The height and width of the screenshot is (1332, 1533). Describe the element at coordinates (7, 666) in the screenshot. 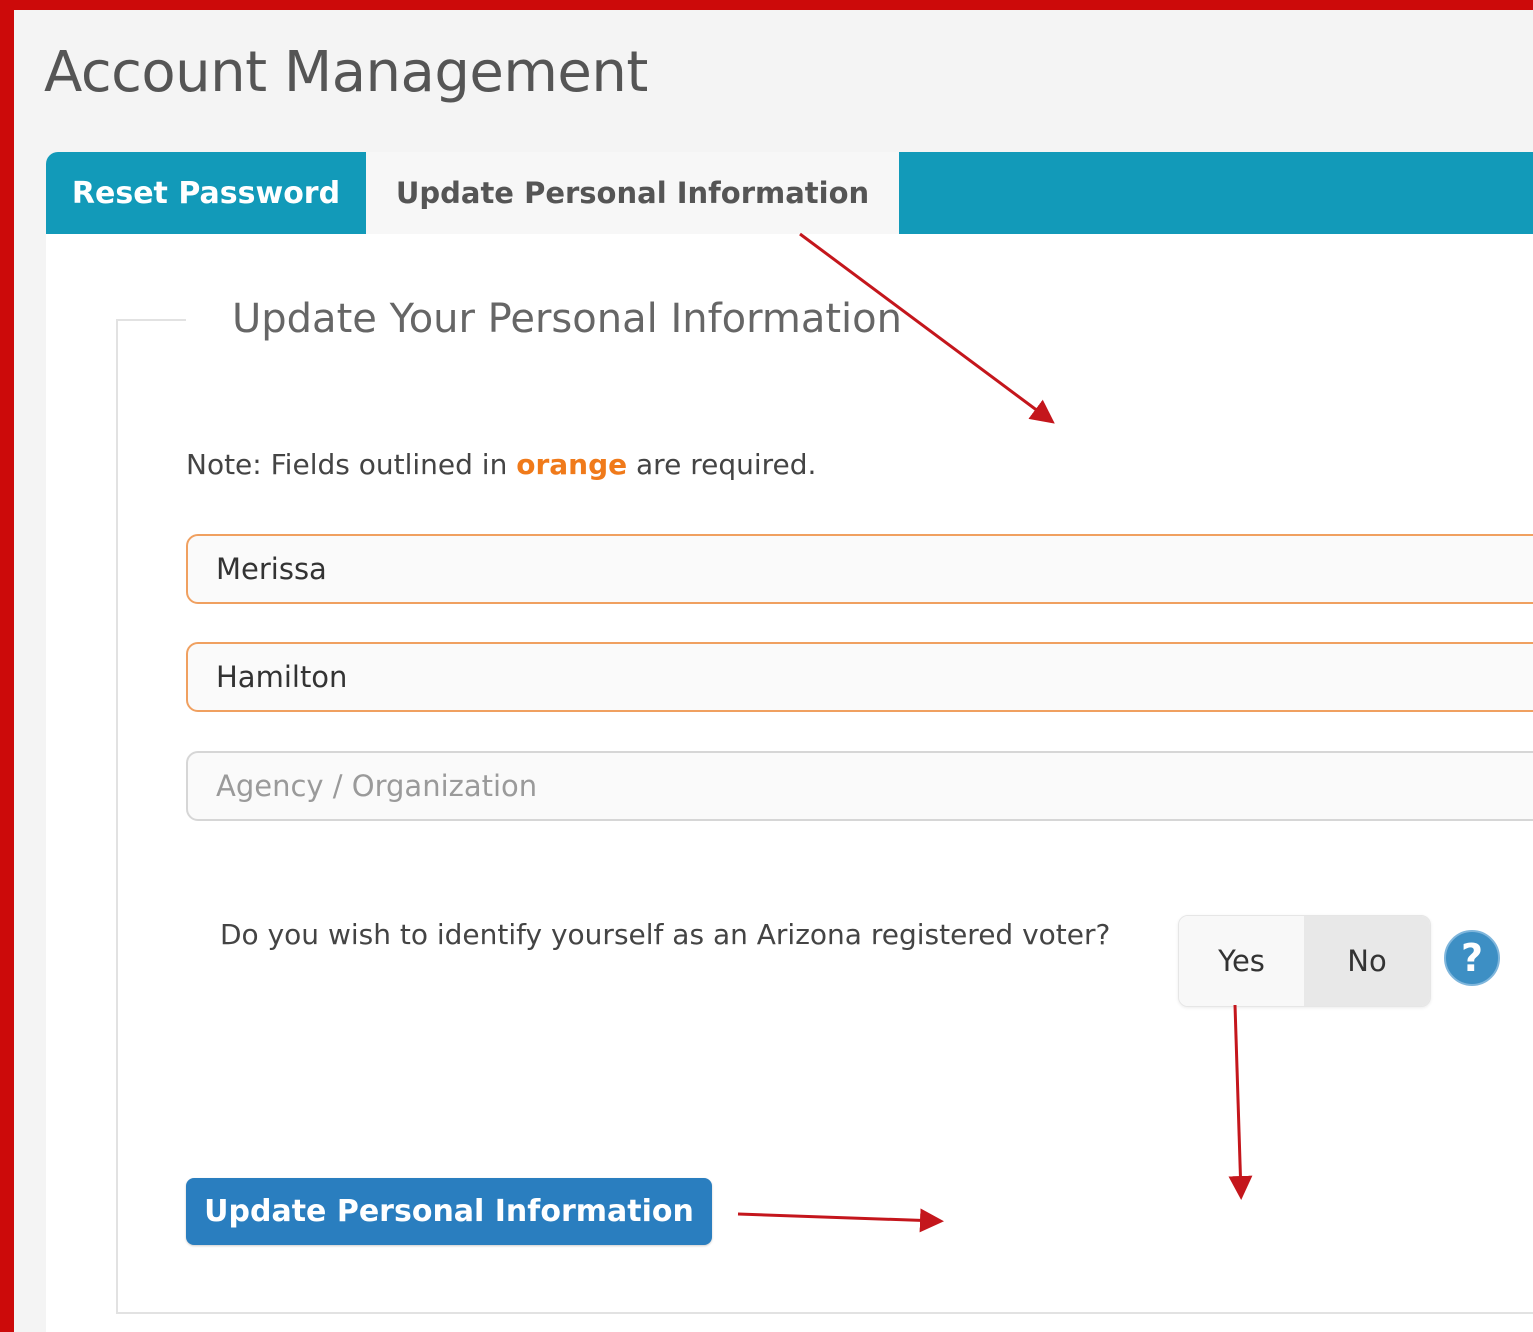

I see `red-frame-left` at that location.